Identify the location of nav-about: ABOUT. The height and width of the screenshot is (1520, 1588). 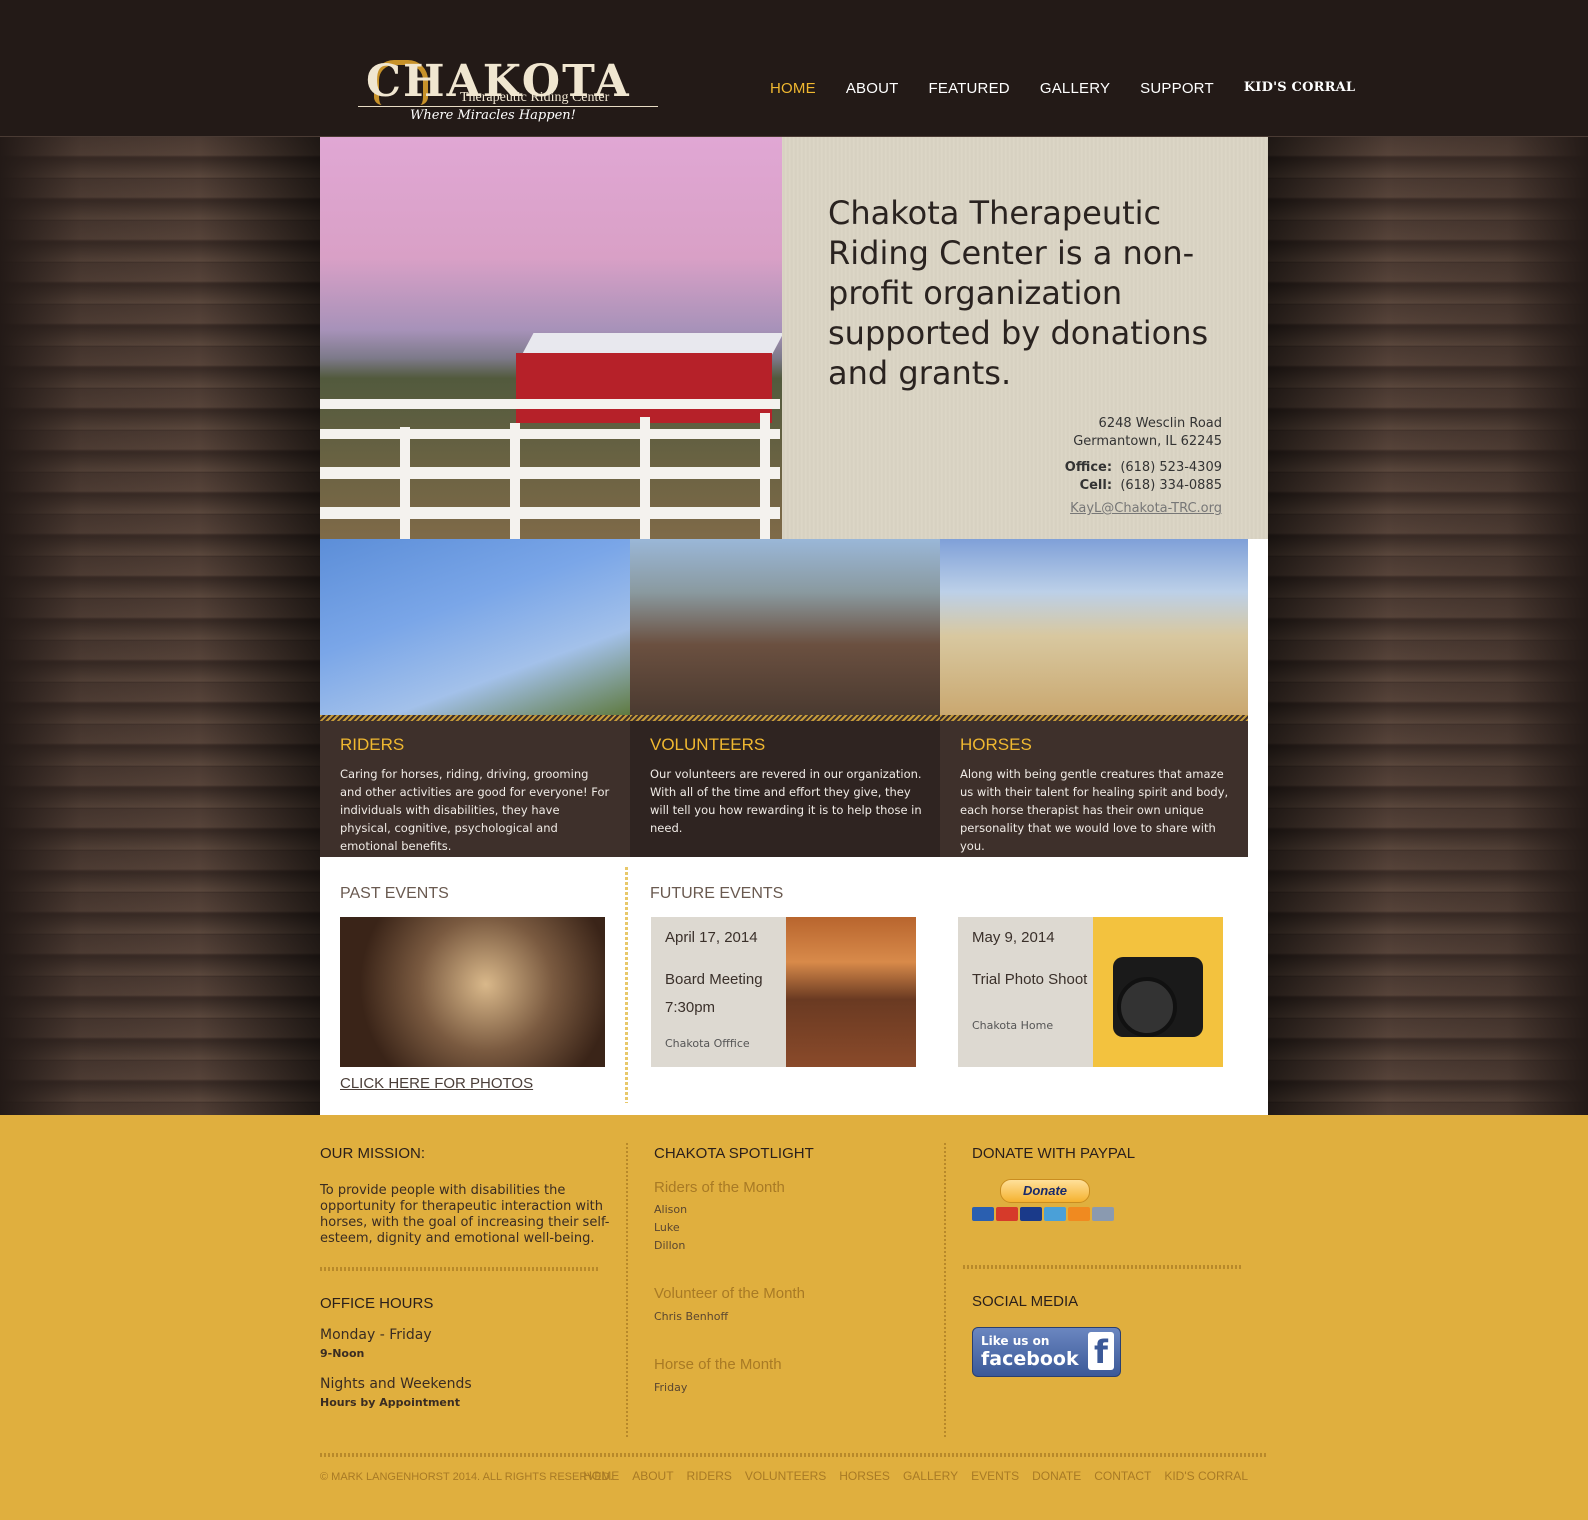
(872, 92).